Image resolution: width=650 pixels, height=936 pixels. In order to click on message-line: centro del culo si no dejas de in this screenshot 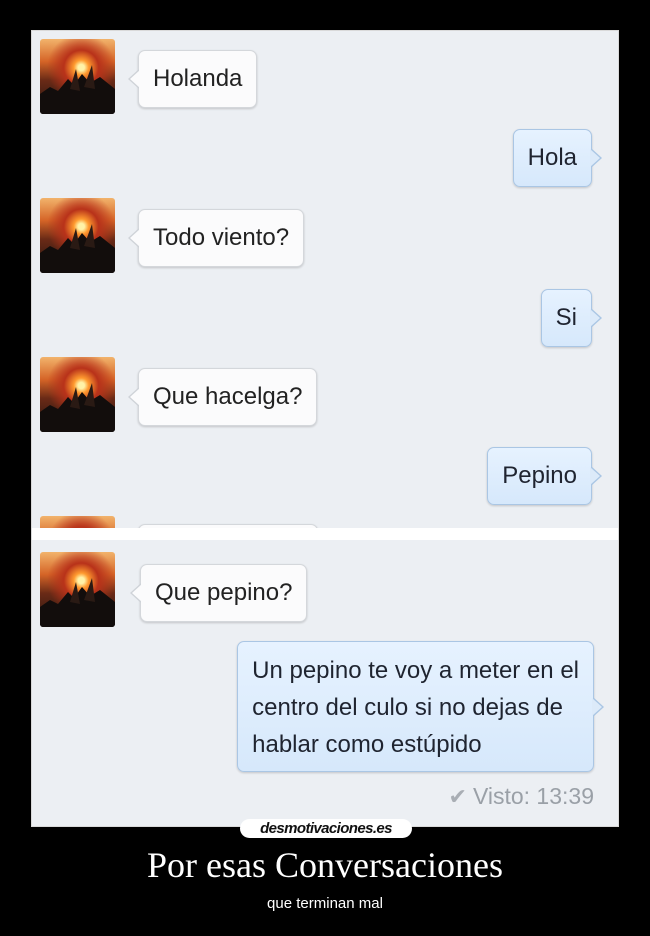, I will do `click(408, 707)`.